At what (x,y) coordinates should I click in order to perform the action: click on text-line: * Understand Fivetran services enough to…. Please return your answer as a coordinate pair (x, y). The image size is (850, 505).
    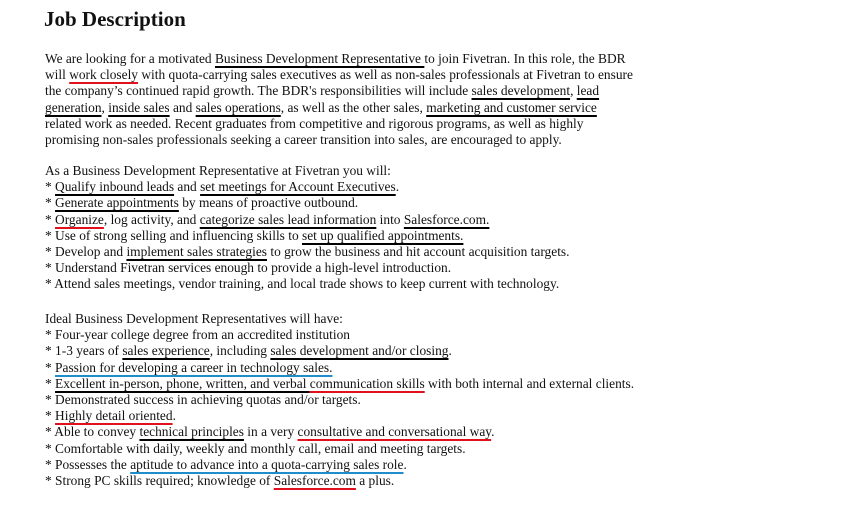
    Looking at the image, I should click on (307, 268).